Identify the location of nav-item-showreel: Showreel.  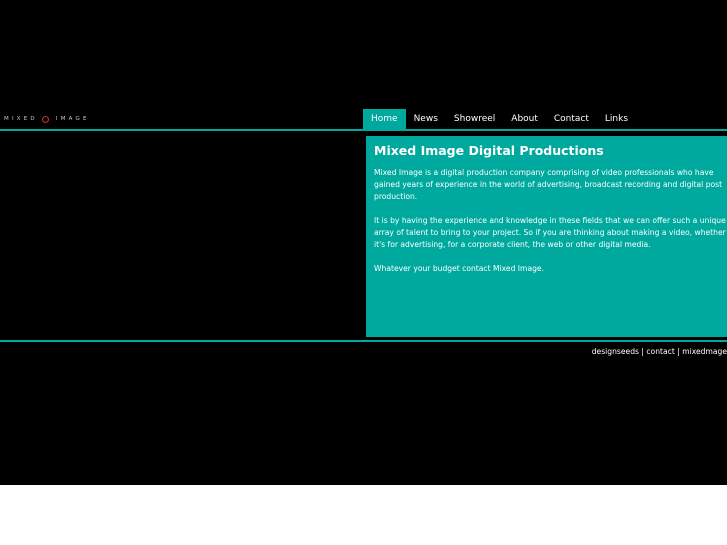
(474, 119).